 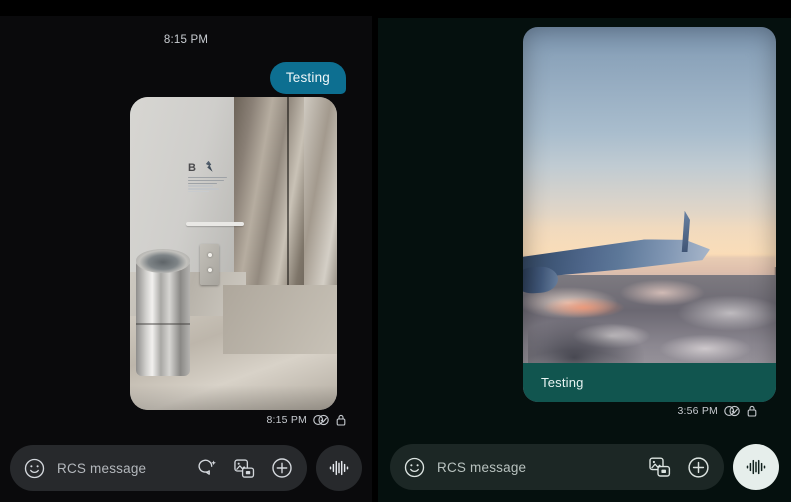 What do you see at coordinates (163, 312) in the screenshot?
I see `trash-bin-object` at bounding box center [163, 312].